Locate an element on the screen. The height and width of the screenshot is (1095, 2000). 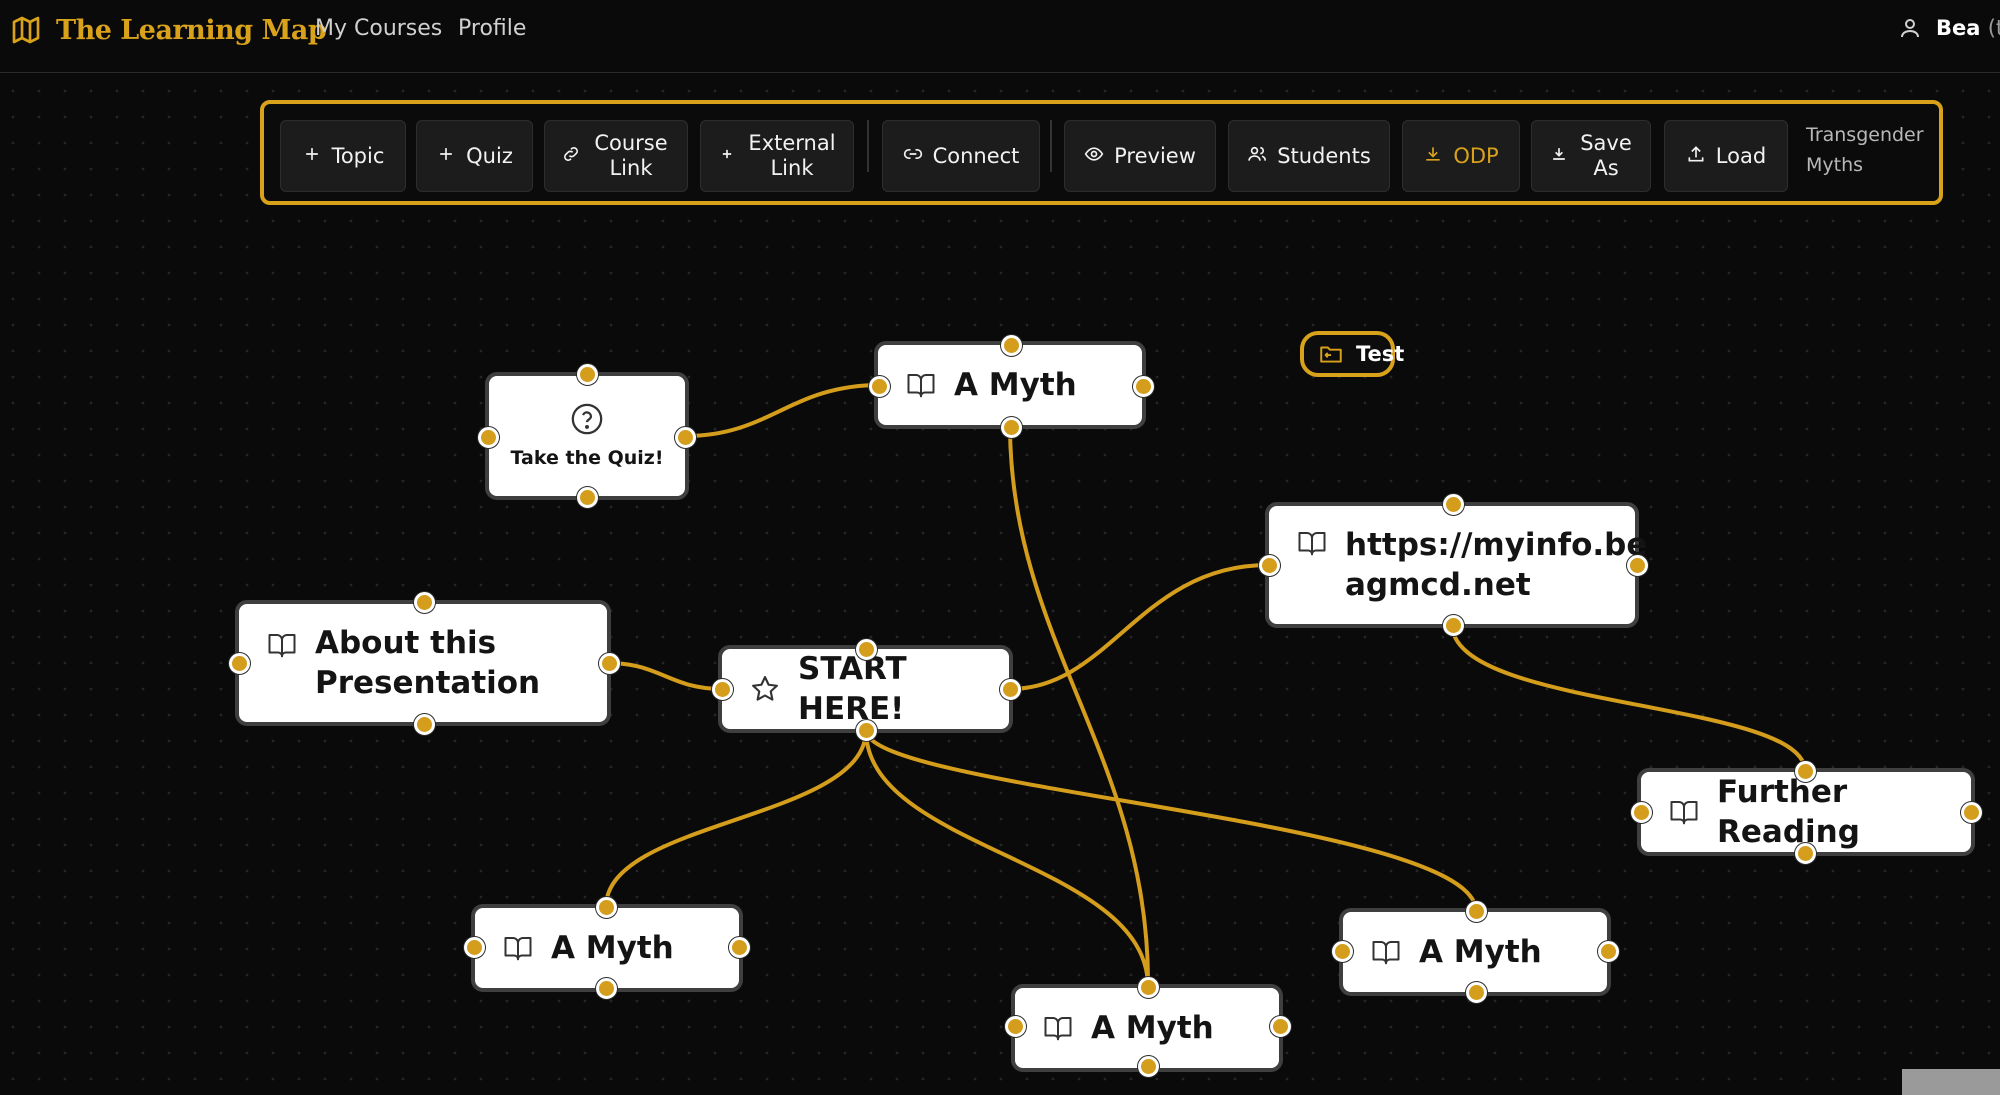
url-line-2: agmcd.net is located at coordinates (1438, 585).